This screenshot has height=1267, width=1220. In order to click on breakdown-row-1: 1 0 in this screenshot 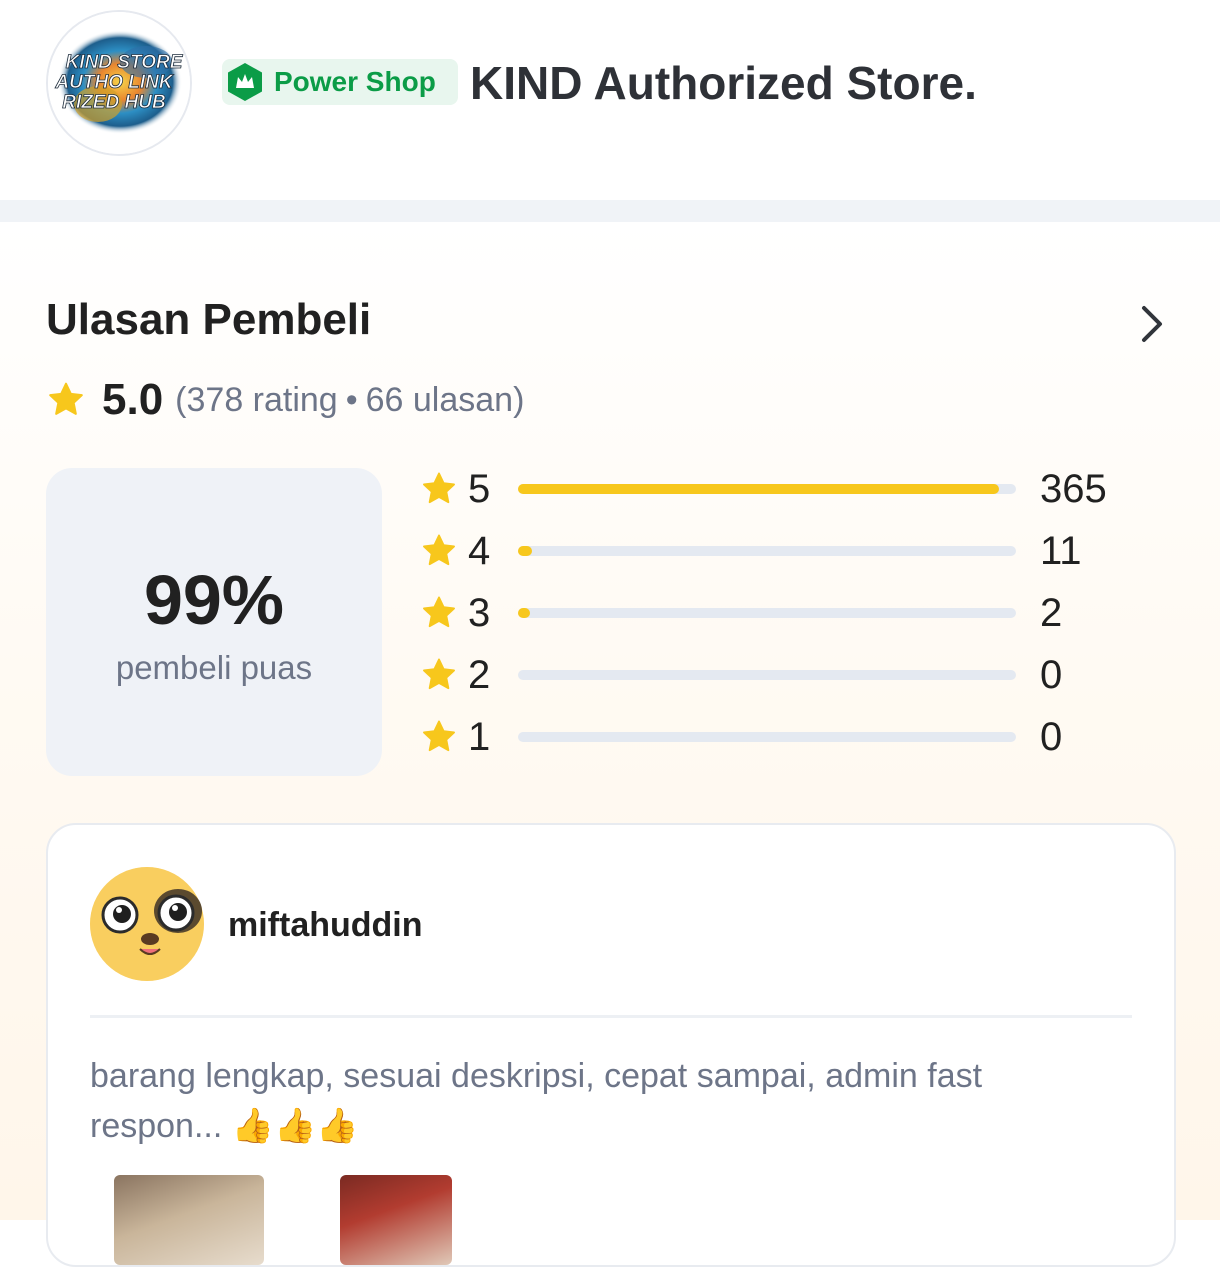, I will do `click(800, 736)`.